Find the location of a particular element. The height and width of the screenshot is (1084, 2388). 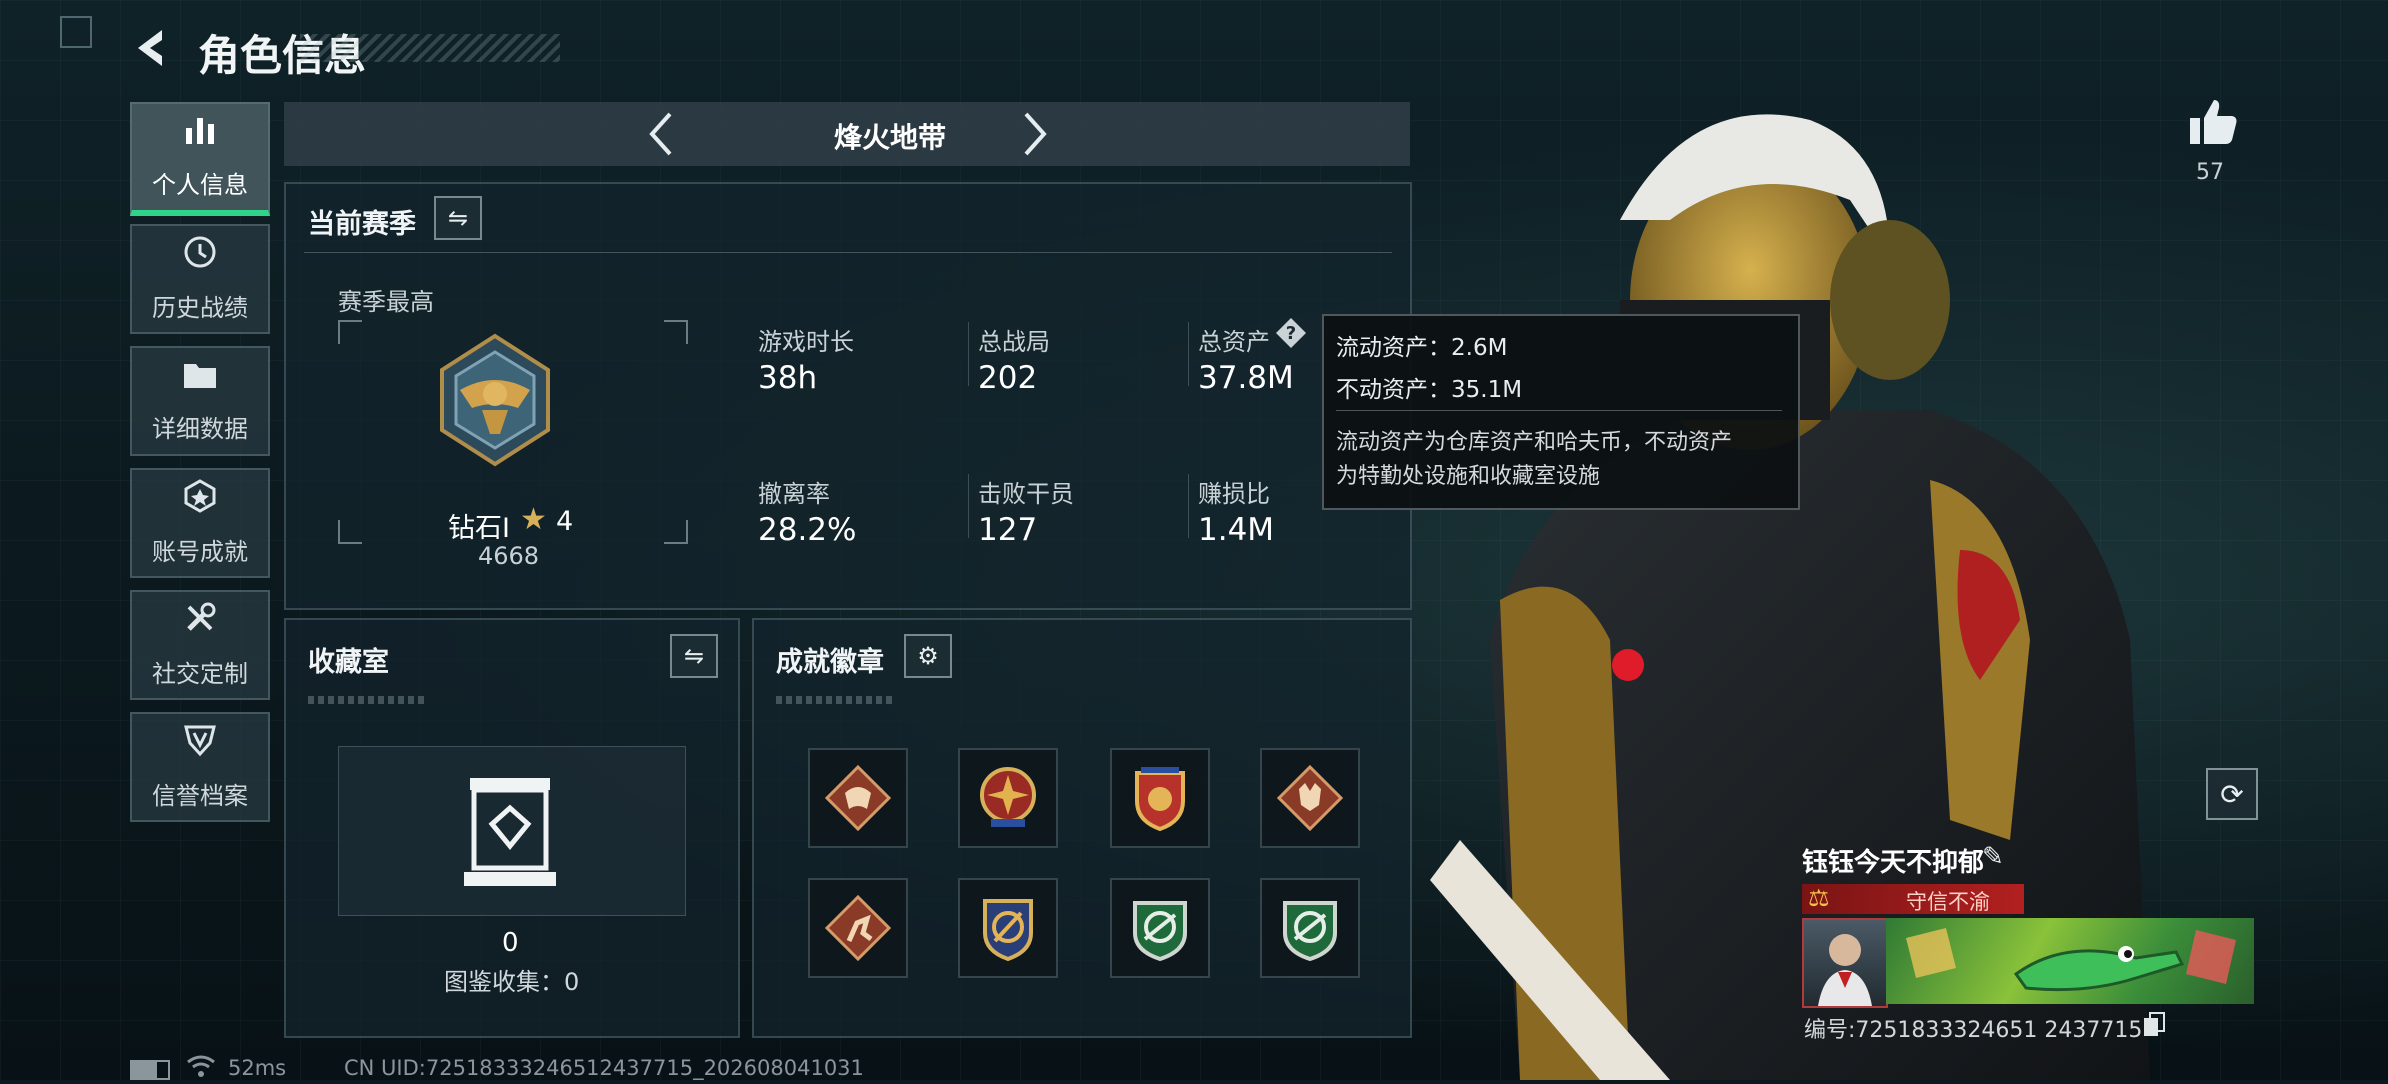

tooltip-divider is located at coordinates (1559, 410).